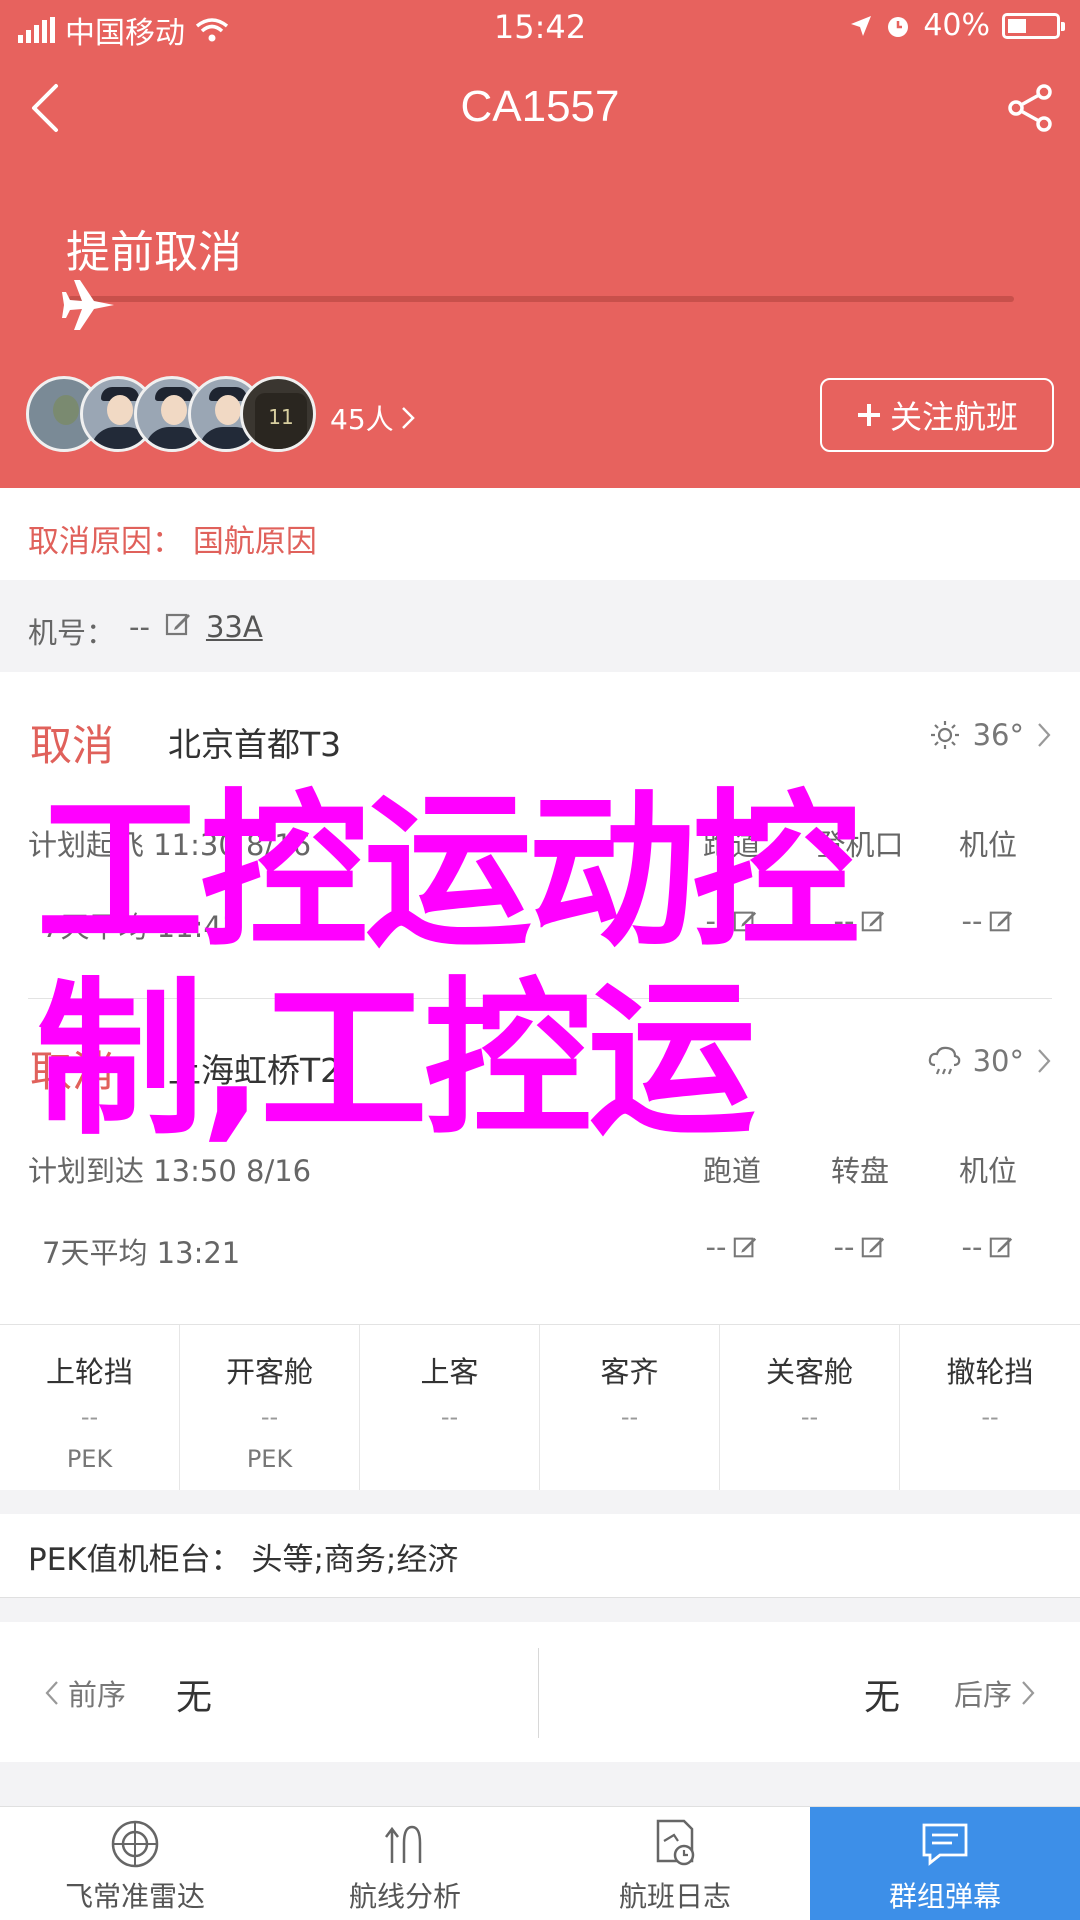  I want to click on departure-temperature: 36°, so click(998, 735).